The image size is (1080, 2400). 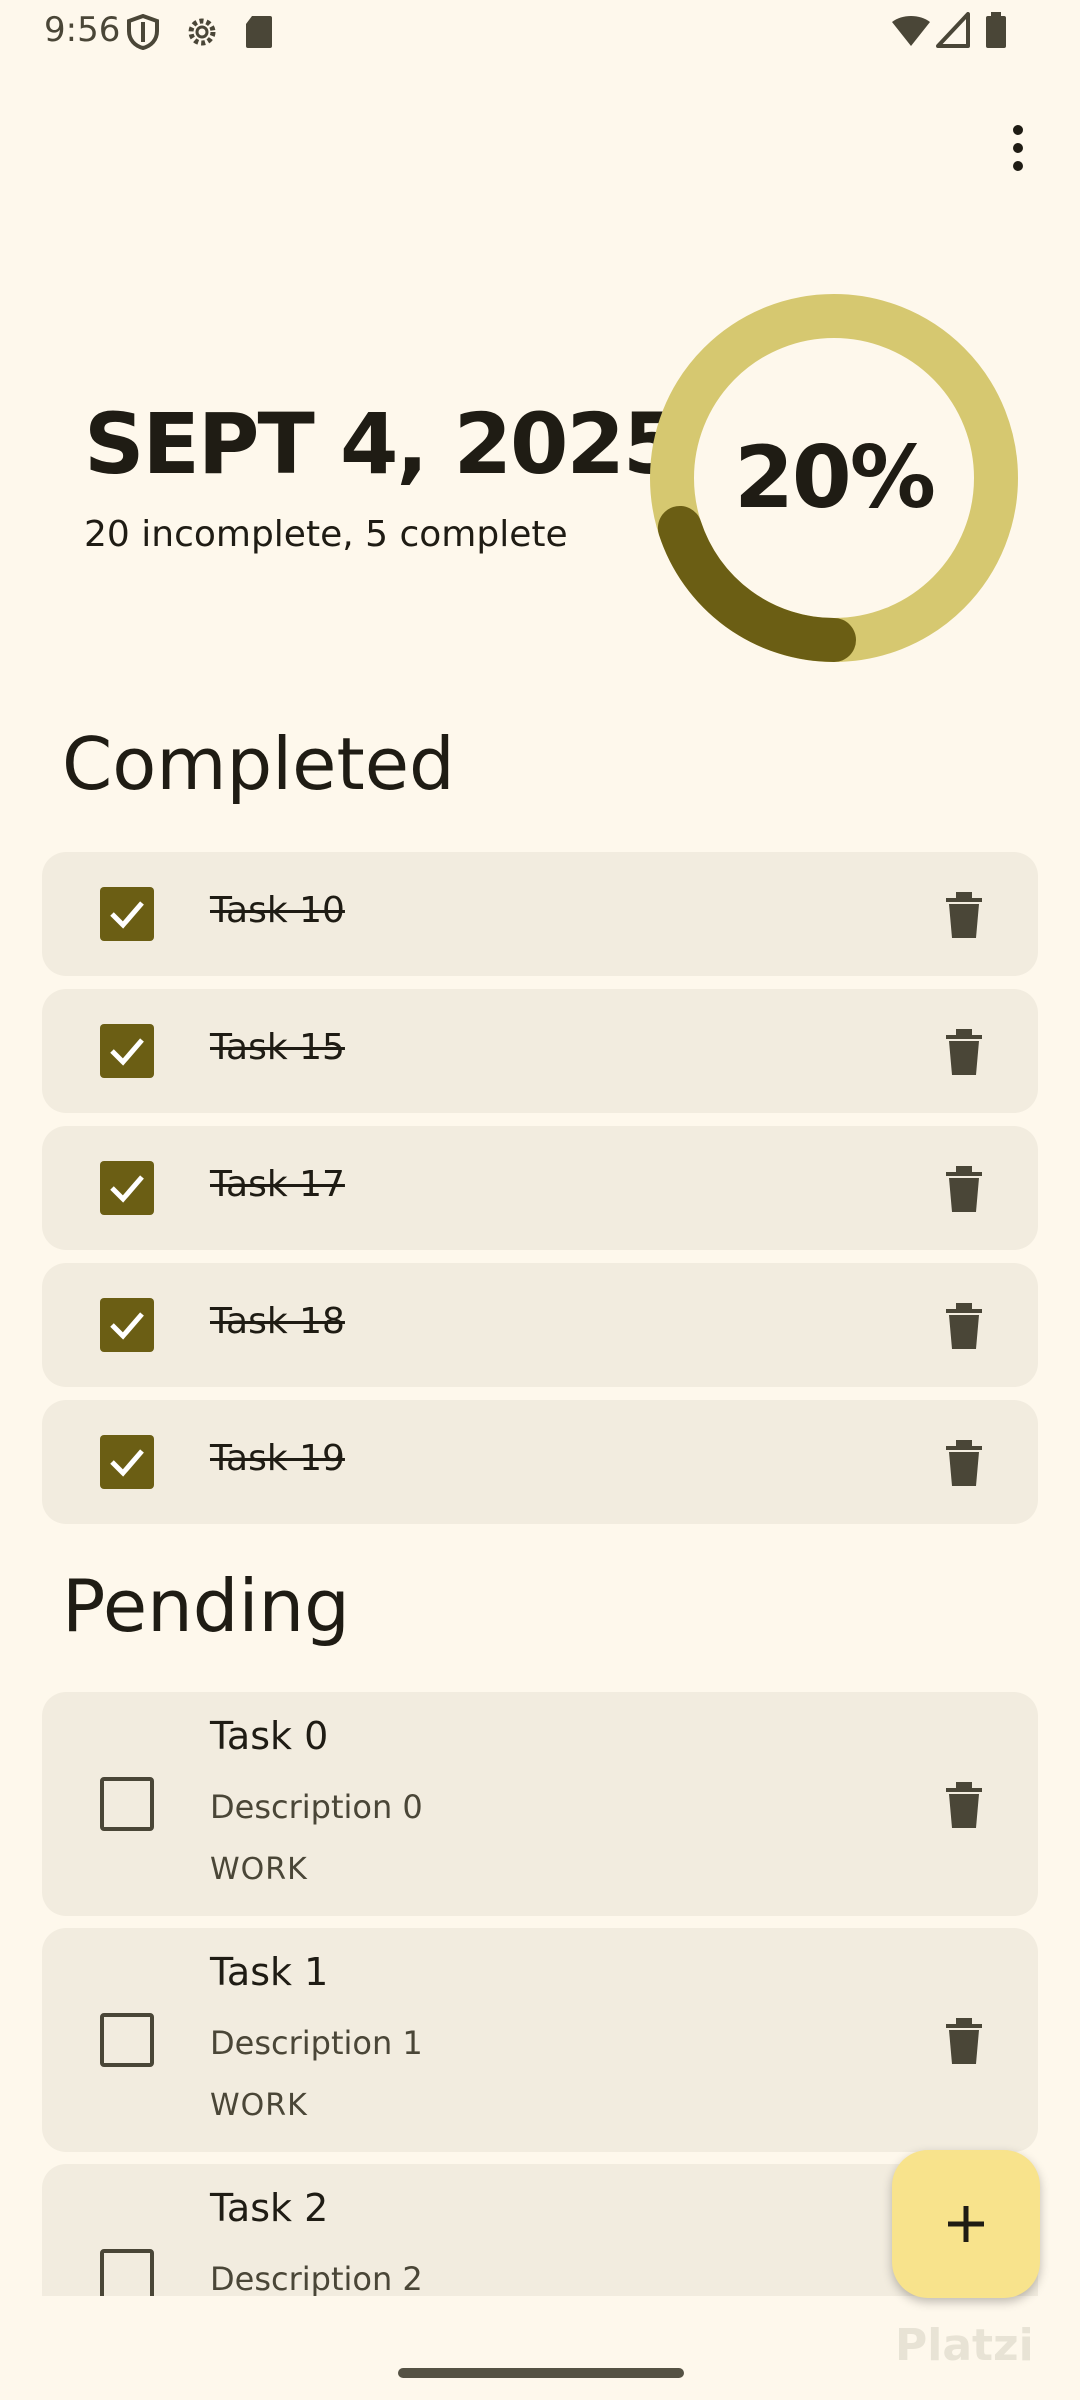 What do you see at coordinates (996, 30) in the screenshot?
I see `battery-icon` at bounding box center [996, 30].